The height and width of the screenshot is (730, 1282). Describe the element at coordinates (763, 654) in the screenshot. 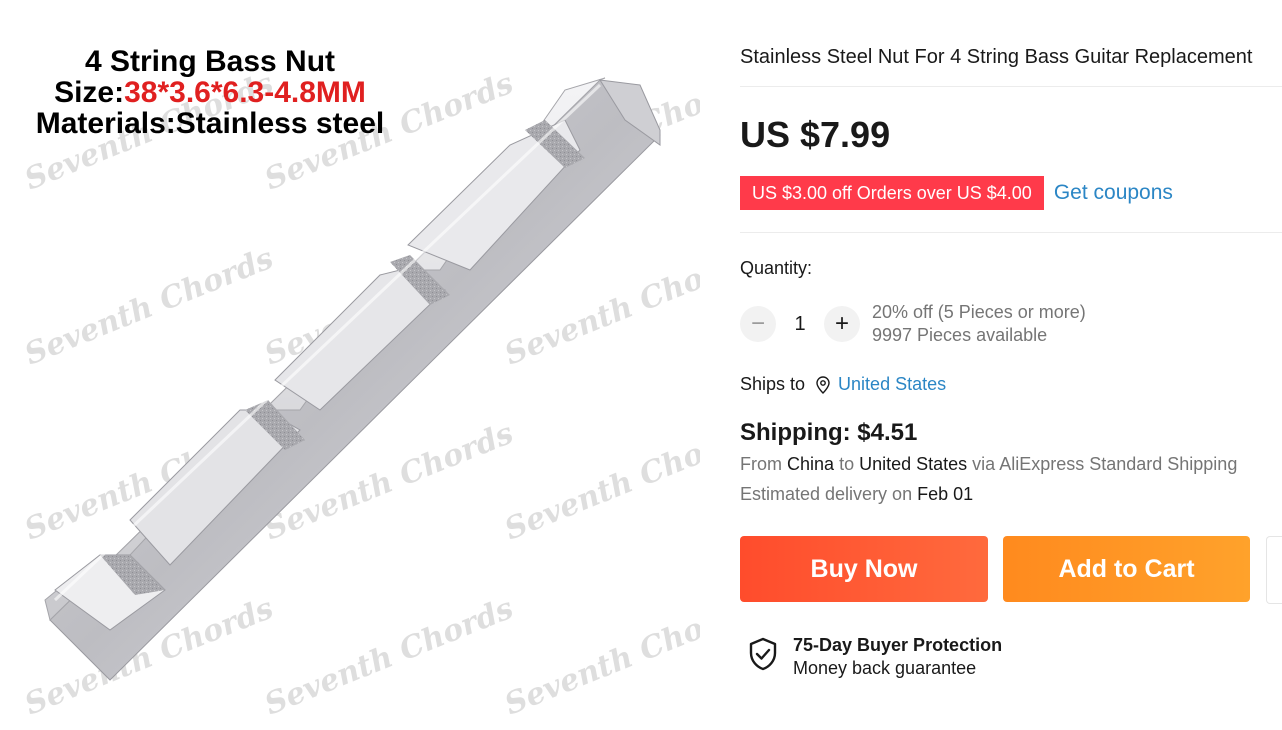

I see `shield-check-icon` at that location.